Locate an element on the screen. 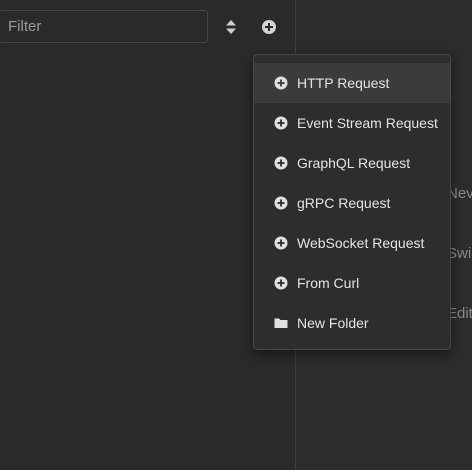 This screenshot has width=472, height=470. sort-icon is located at coordinates (231, 27).